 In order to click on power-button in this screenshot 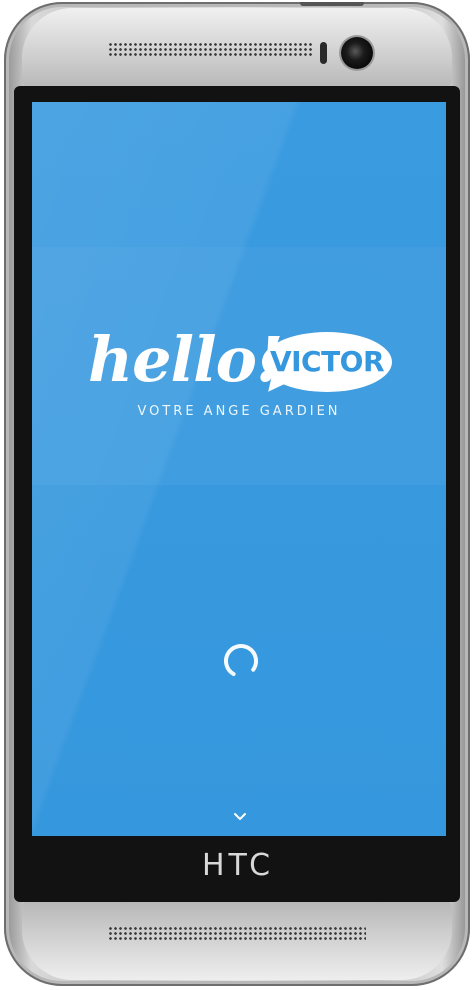, I will do `click(332, 4)`.